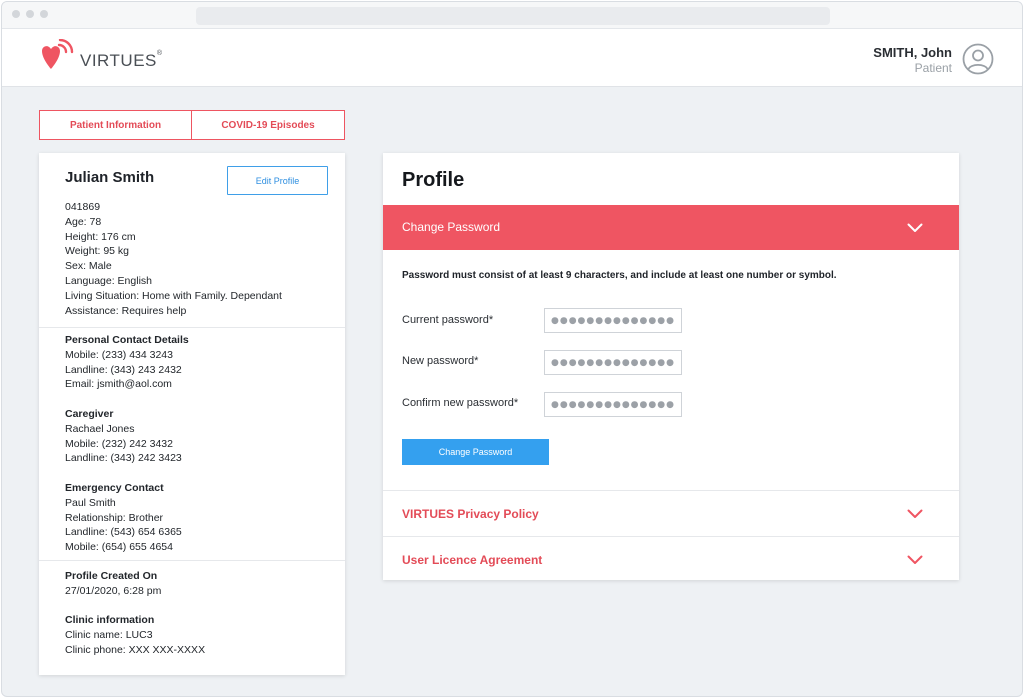  What do you see at coordinates (115, 125) in the screenshot?
I see `tab-patient-information: Patient Information` at bounding box center [115, 125].